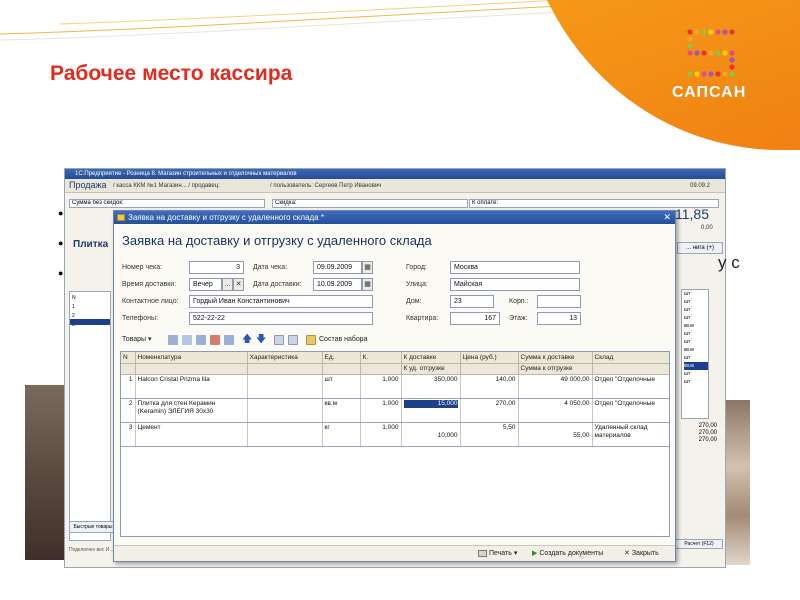  What do you see at coordinates (381, 358) in the screenshot?
I see `col-k: К.` at bounding box center [381, 358].